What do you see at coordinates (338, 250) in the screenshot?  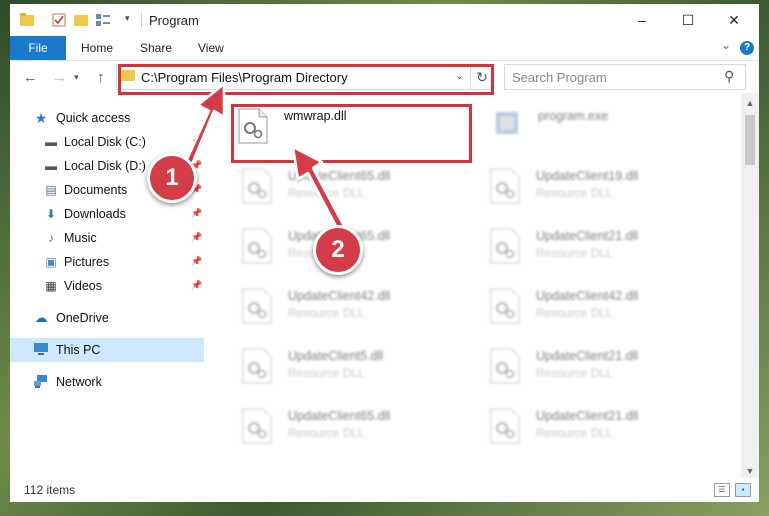 I see `step-badge-2: 2` at bounding box center [338, 250].